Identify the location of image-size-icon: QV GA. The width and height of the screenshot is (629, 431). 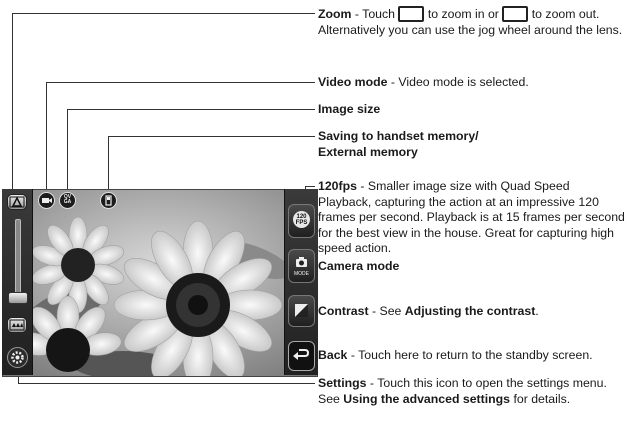
(67, 200).